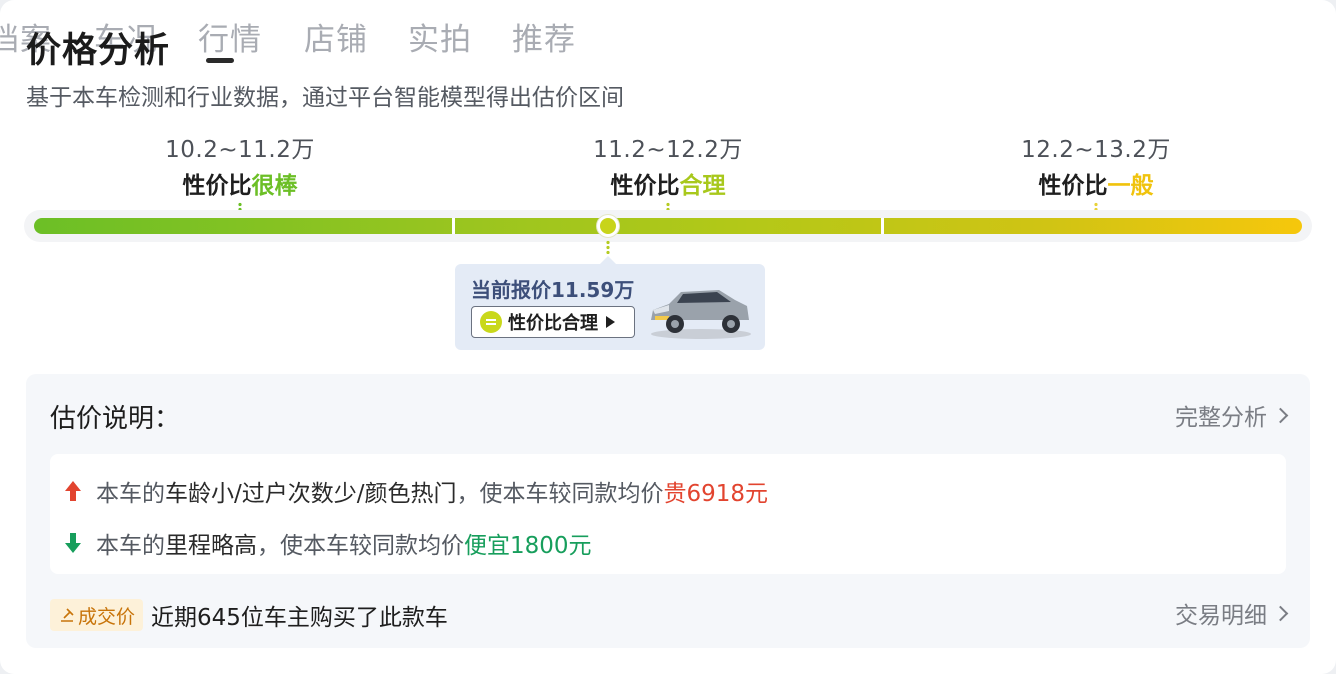 This screenshot has height=674, width=1336. Describe the element at coordinates (115, 419) in the screenshot. I see `explanation-title: 估价说明：` at that location.